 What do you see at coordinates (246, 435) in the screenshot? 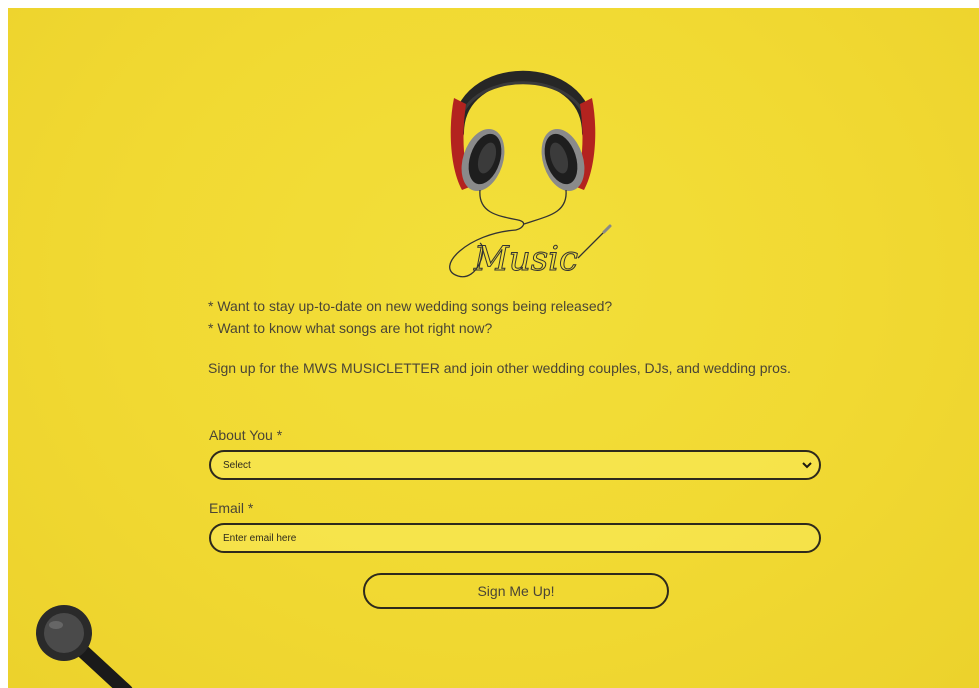
I see `about-you-label: About You *` at bounding box center [246, 435].